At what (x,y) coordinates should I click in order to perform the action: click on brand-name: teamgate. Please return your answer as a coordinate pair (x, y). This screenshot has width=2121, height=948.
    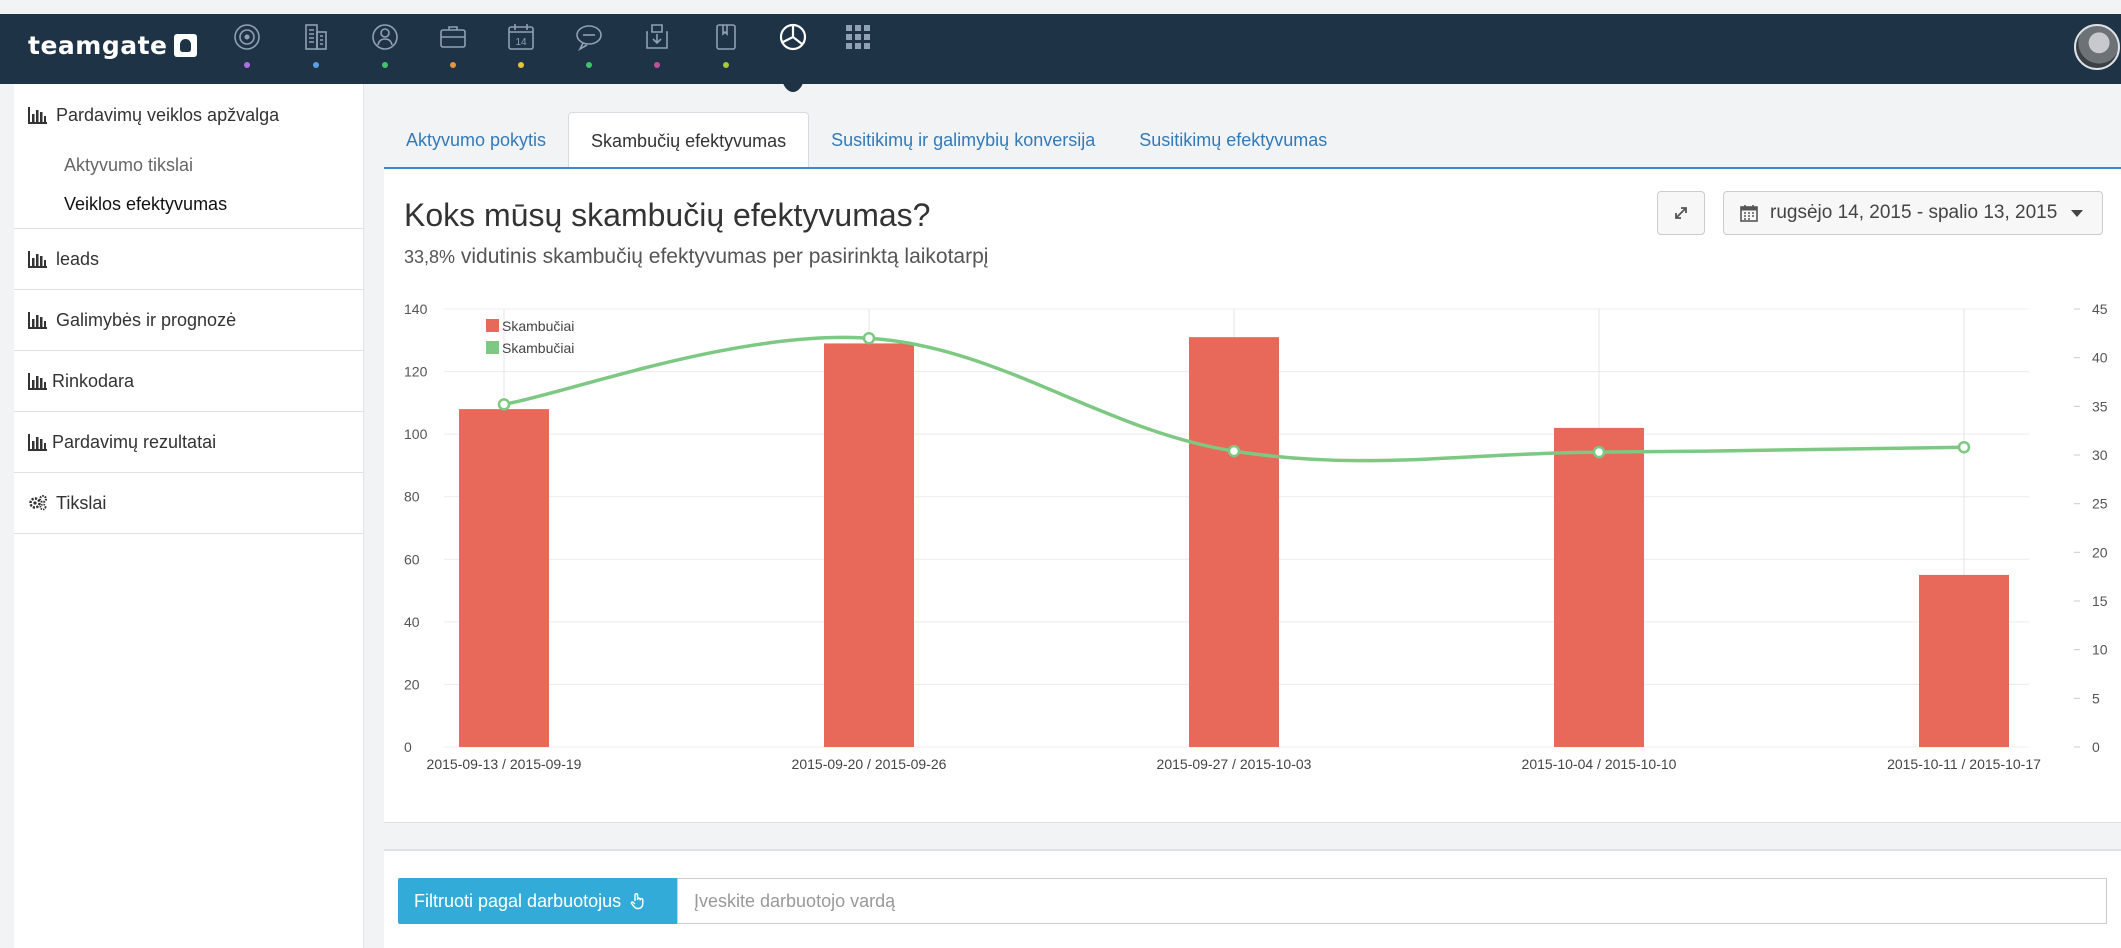
    Looking at the image, I should click on (98, 45).